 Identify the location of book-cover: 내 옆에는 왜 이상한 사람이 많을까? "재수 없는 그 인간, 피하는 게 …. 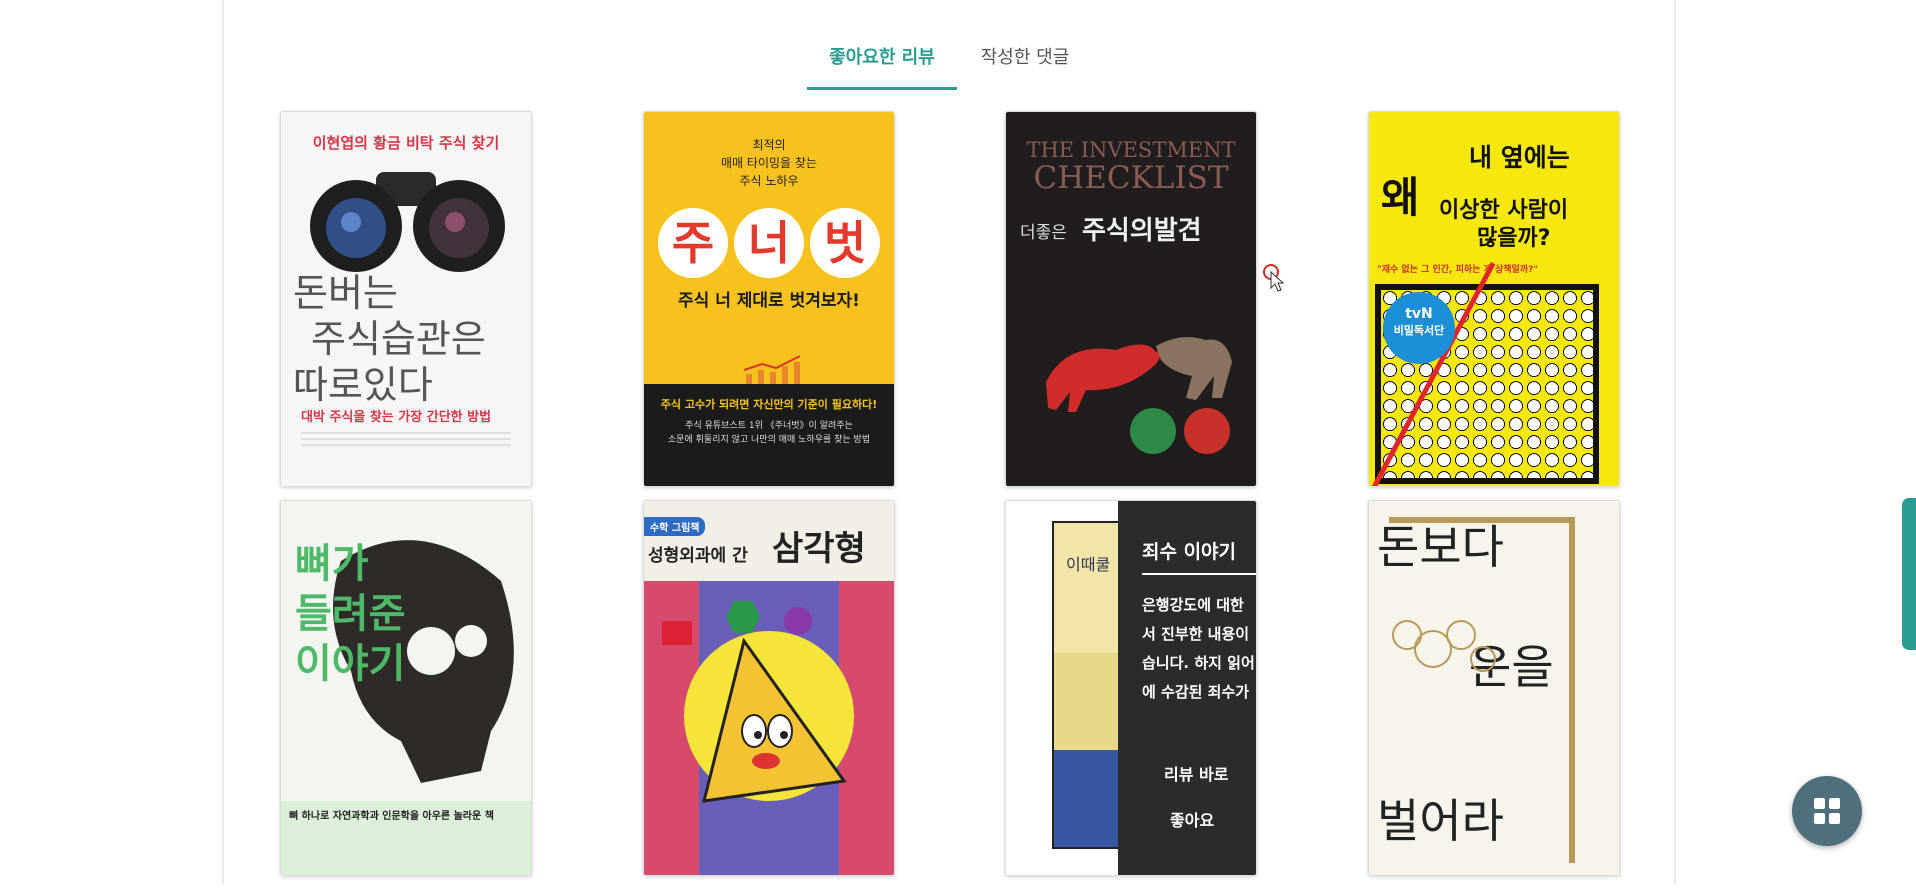
(1494, 299).